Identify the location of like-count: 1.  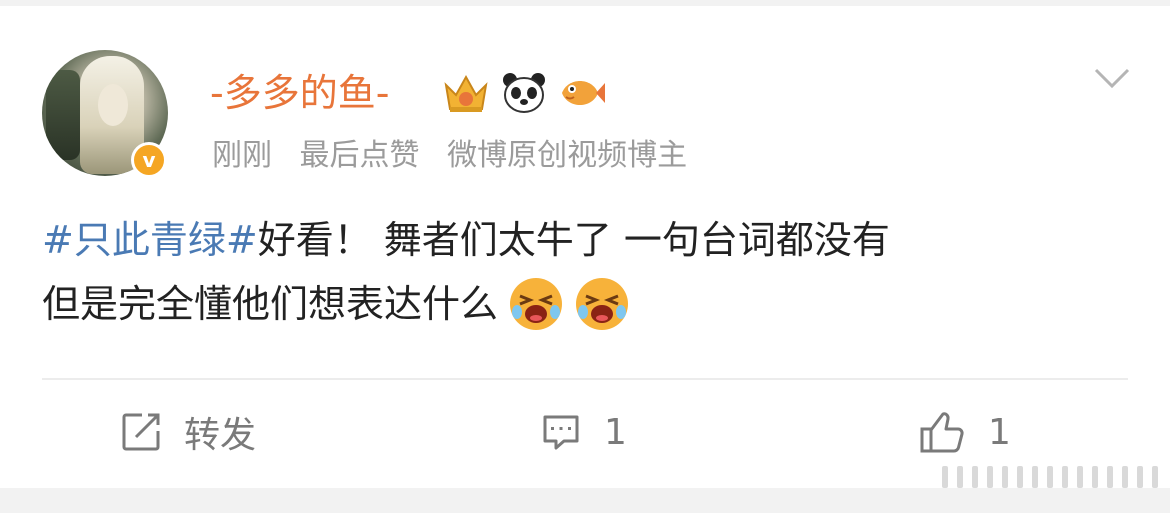
(999, 432).